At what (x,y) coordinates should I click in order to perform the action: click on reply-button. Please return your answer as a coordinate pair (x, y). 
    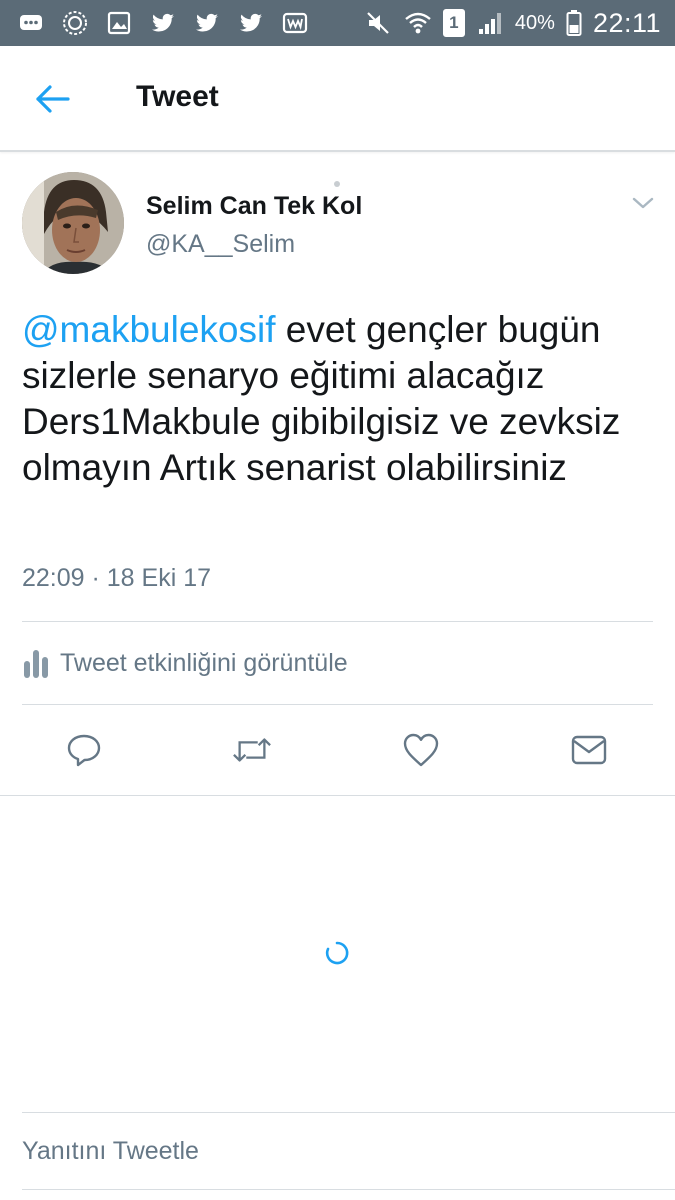
    Looking at the image, I should click on (84, 750).